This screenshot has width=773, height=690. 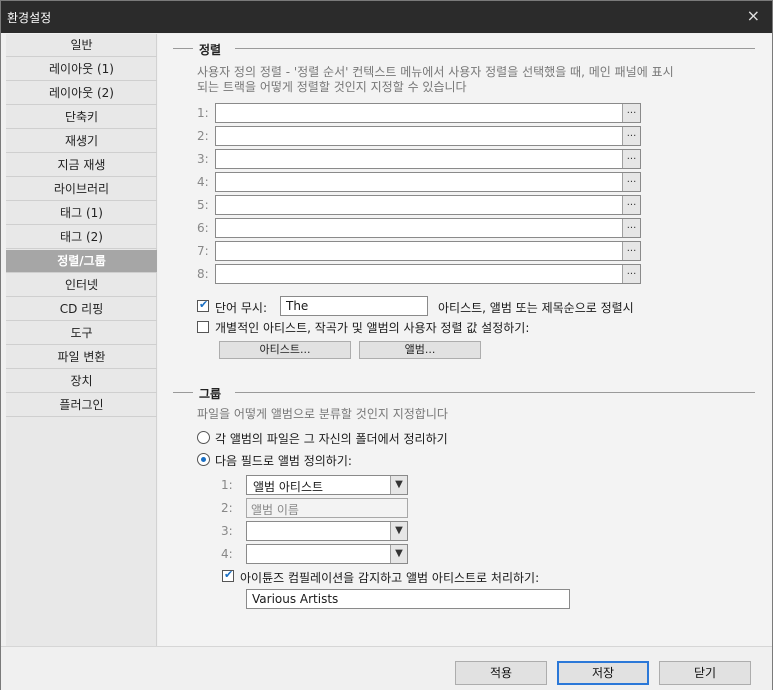 What do you see at coordinates (501, 673) in the screenshot?
I see `apply-button: 적용` at bounding box center [501, 673].